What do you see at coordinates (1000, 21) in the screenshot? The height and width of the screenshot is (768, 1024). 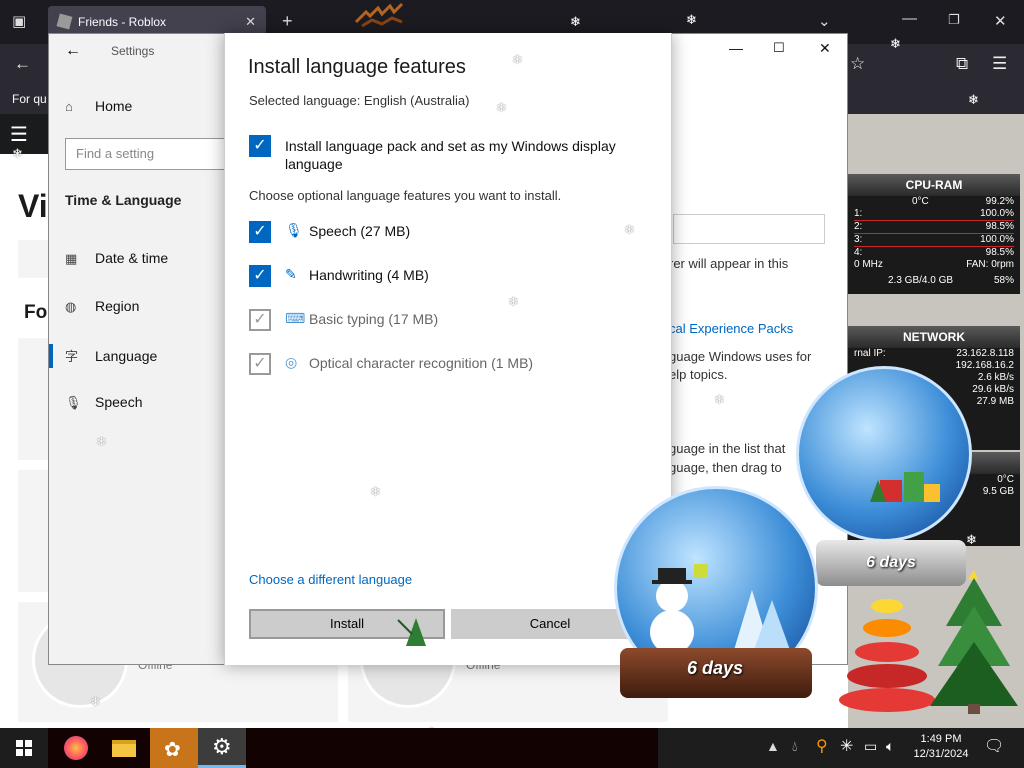 I see `close-browser-icon: ✕` at bounding box center [1000, 21].